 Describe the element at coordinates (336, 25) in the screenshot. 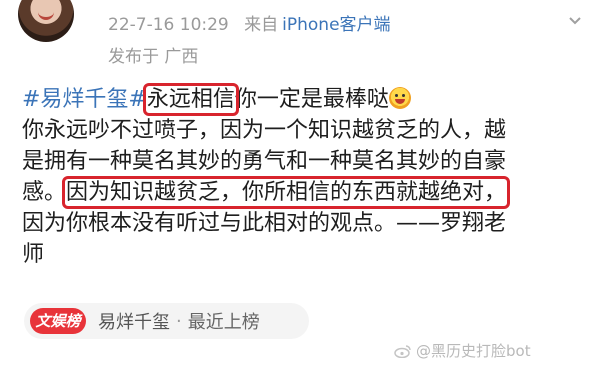

I see `post-device: iPhone客户端` at that location.